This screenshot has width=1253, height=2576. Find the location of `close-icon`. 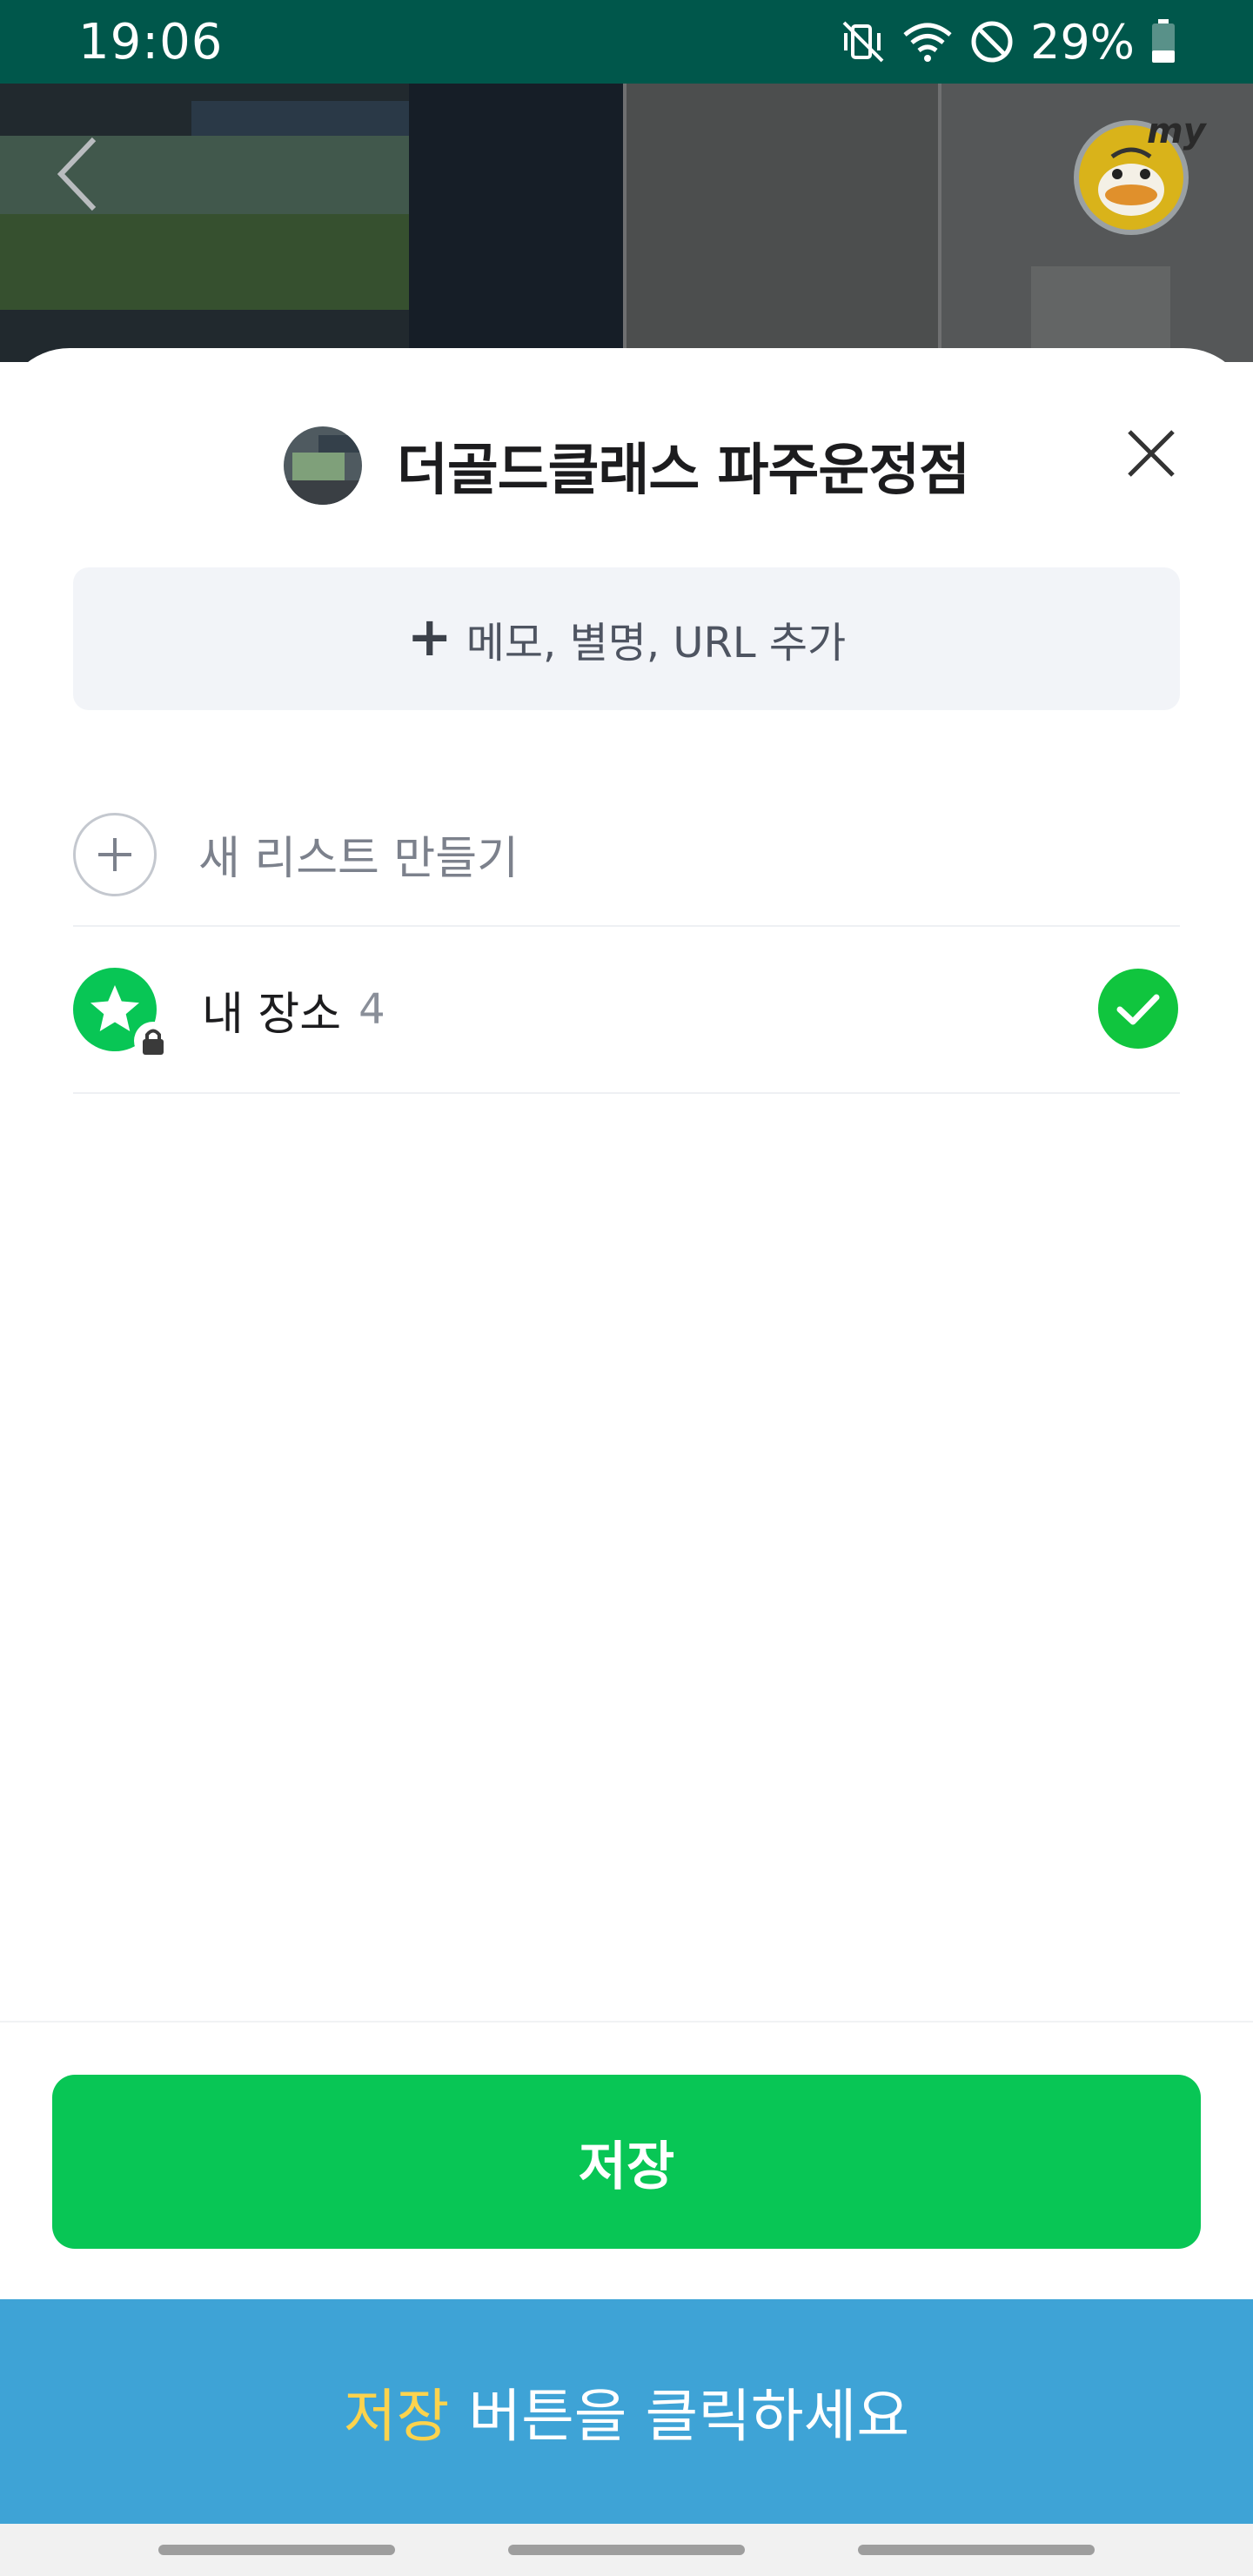

close-icon is located at coordinates (1151, 453).